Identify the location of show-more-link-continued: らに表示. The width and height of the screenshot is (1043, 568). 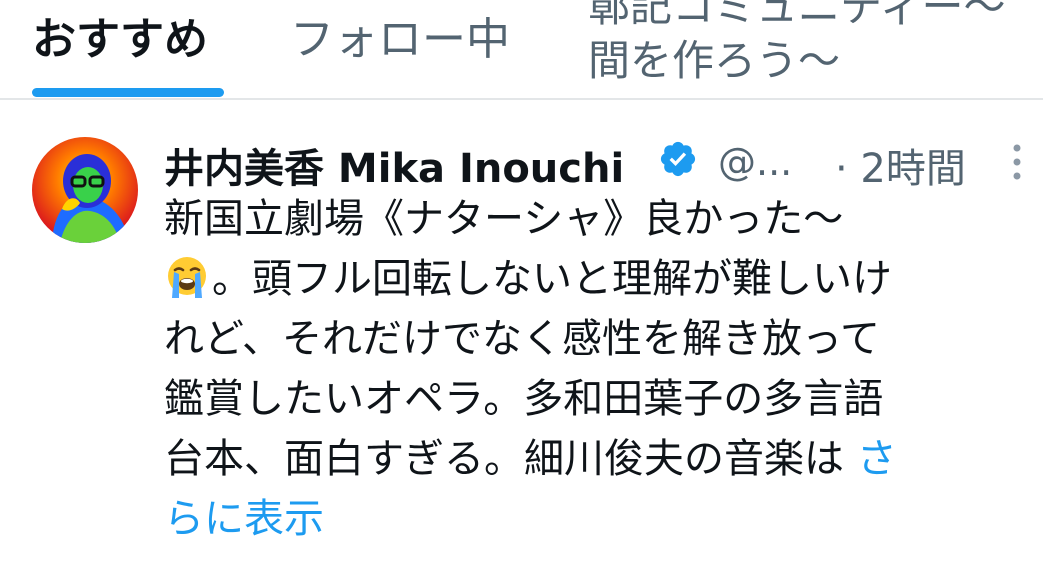
(244, 519).